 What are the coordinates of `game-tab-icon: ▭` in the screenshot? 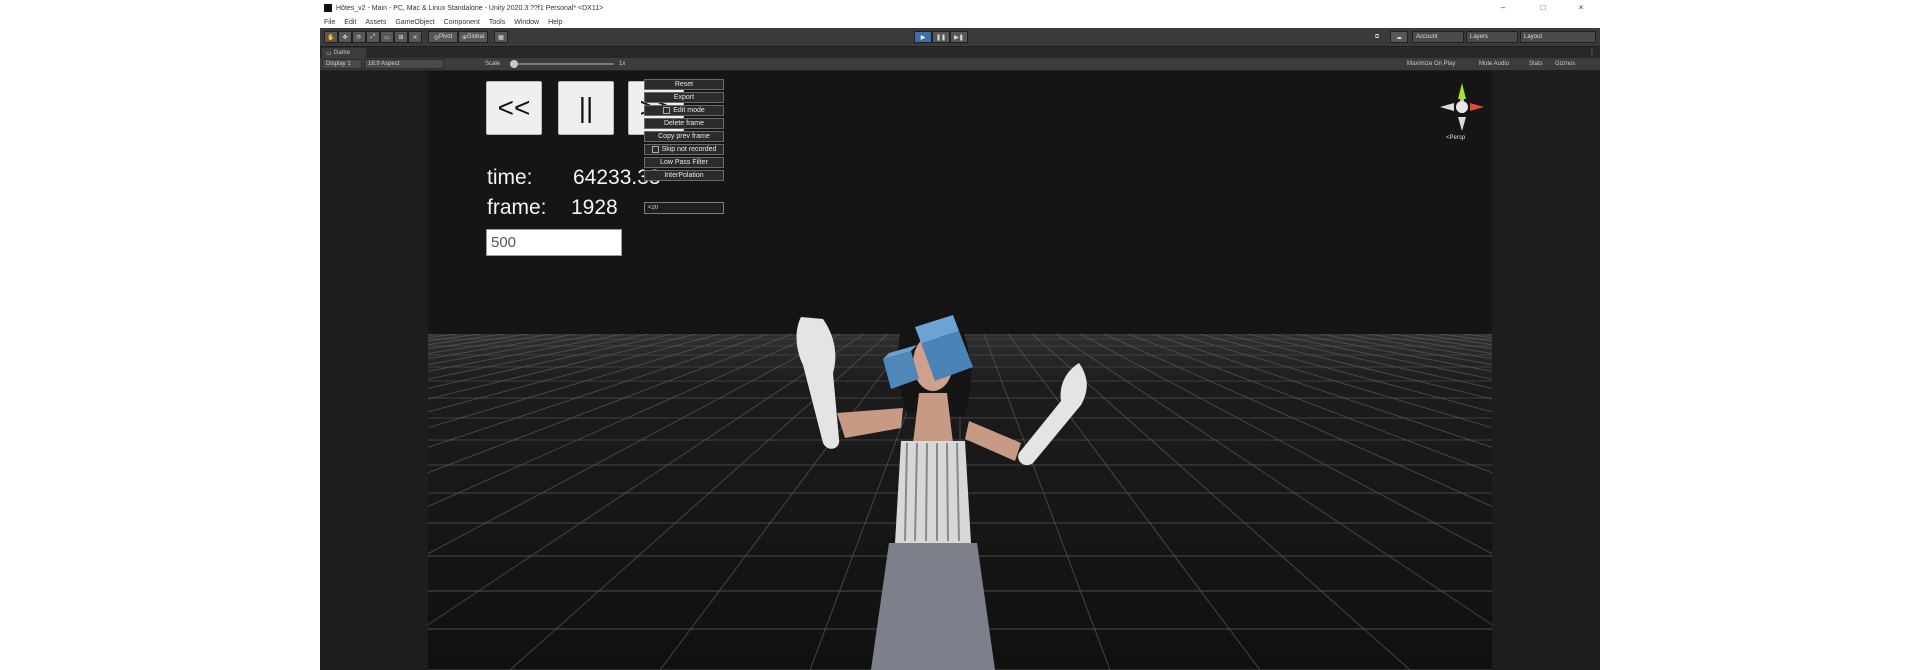 It's located at (329, 53).